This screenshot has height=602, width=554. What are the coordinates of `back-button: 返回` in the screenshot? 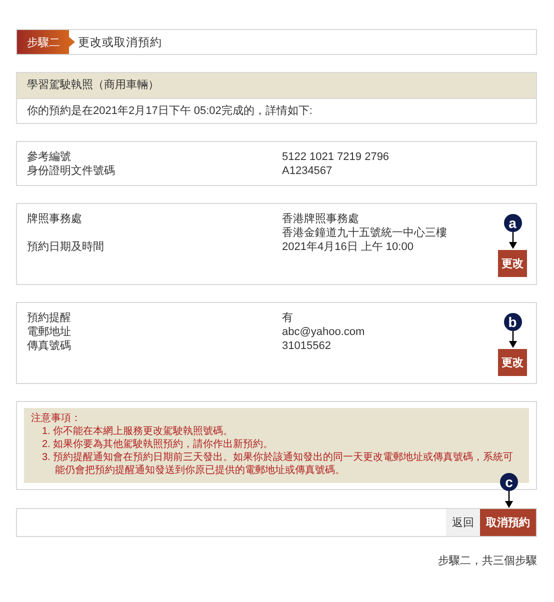 It's located at (463, 522).